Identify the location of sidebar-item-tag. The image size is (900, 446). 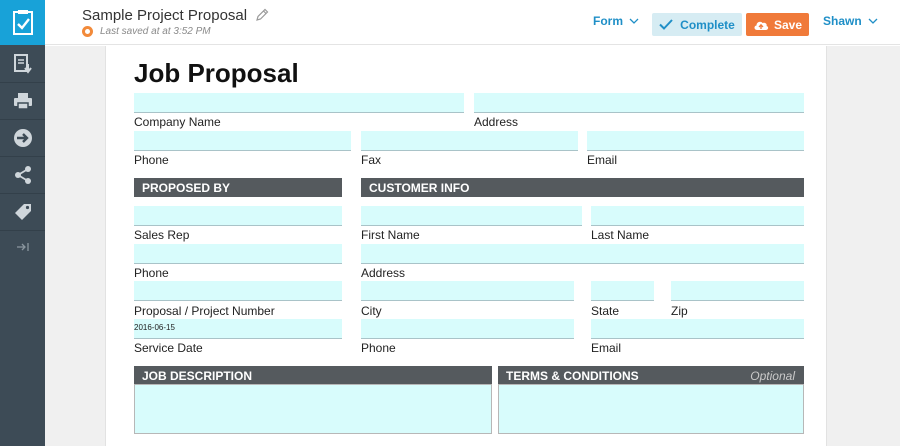
(22, 212).